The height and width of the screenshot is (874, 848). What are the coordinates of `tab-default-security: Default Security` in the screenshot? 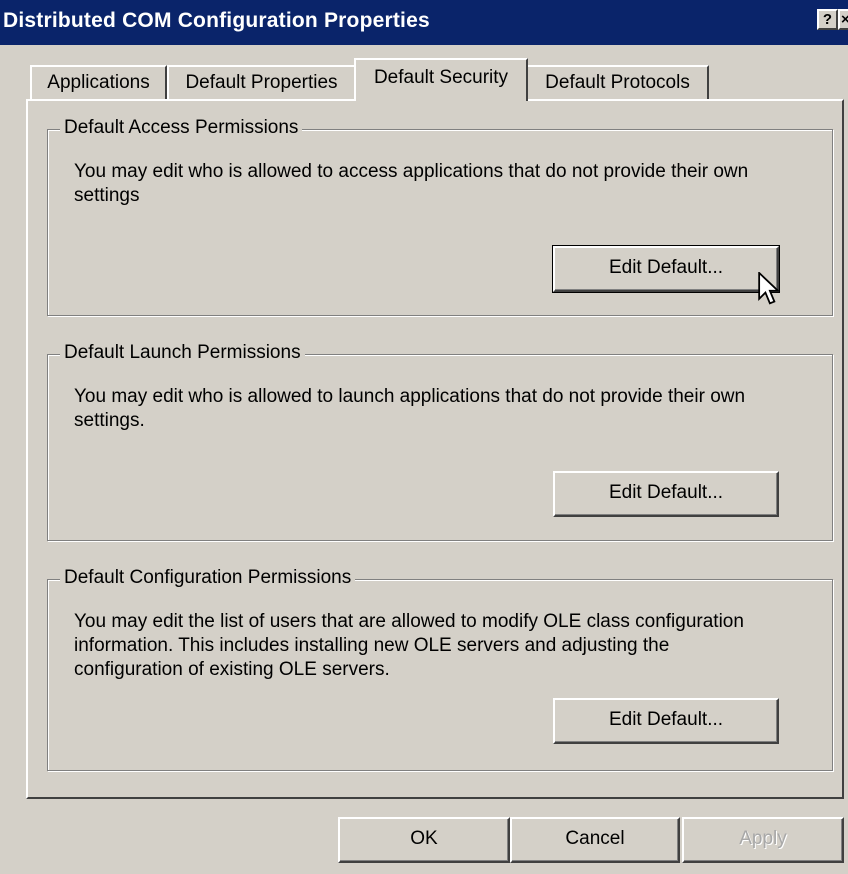 It's located at (441, 79).